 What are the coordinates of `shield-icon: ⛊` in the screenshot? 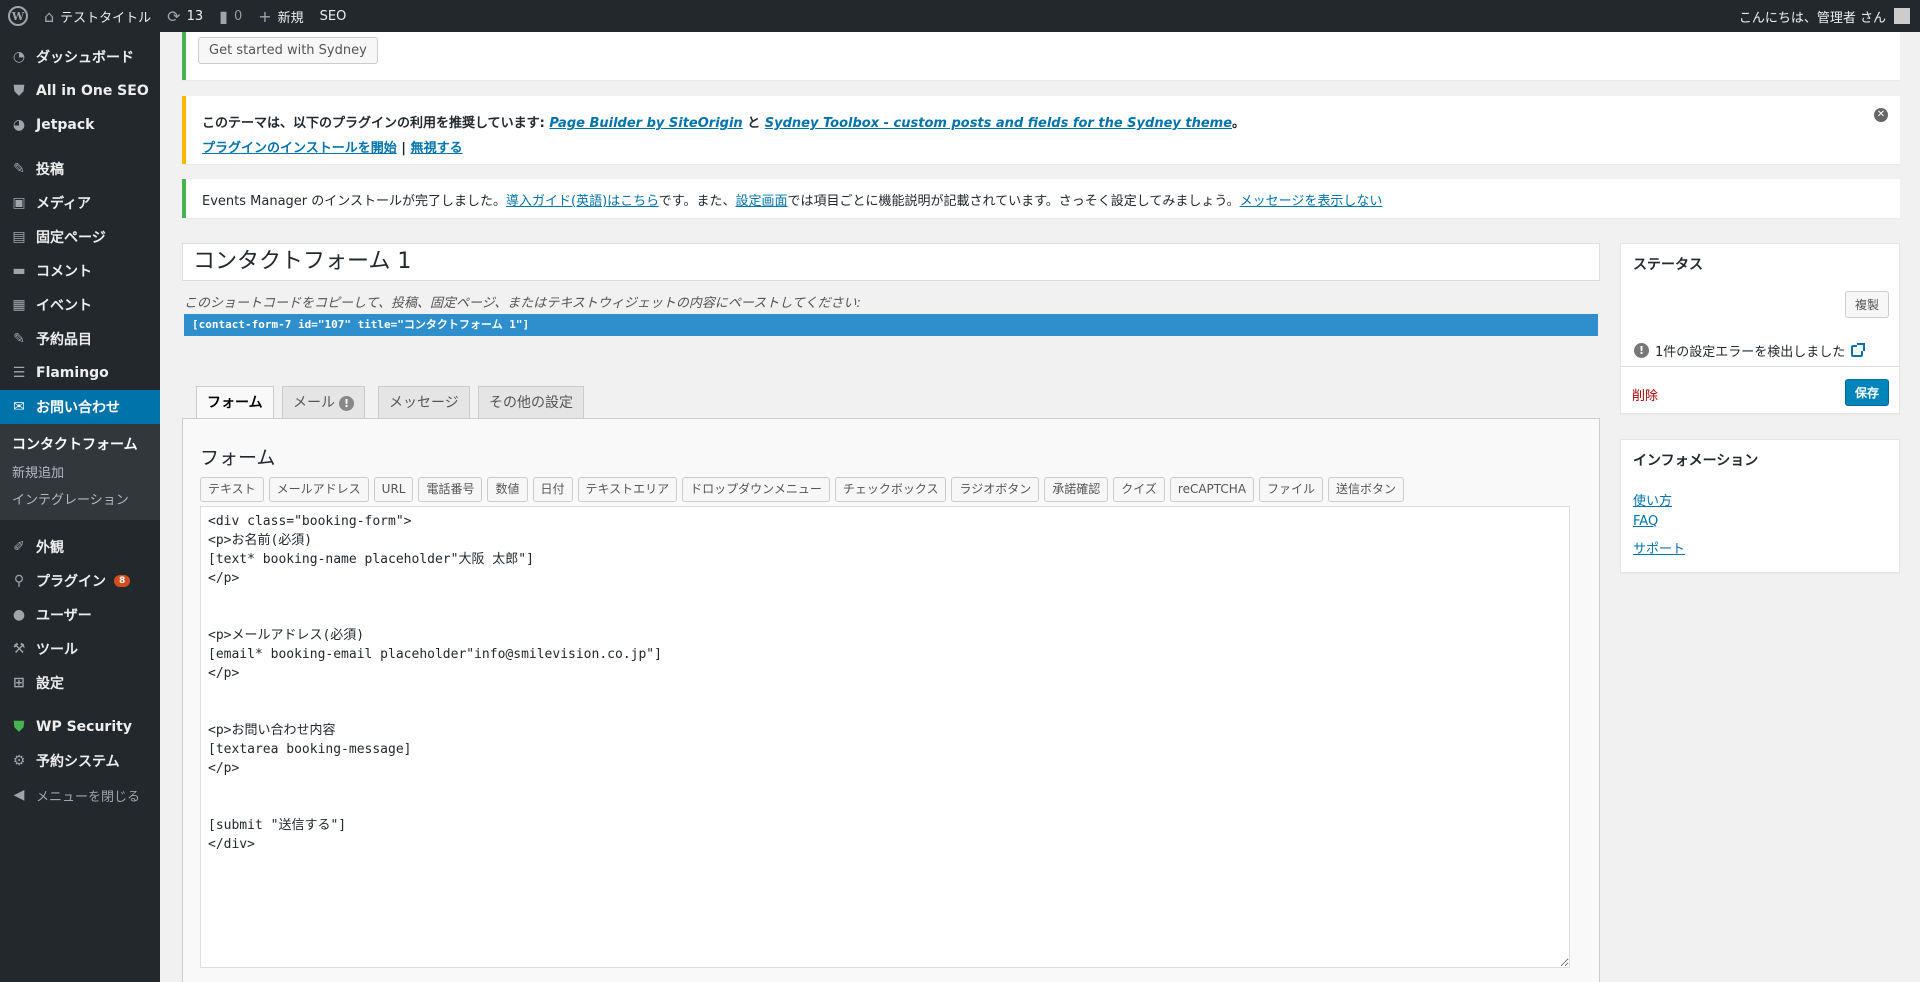 It's located at (19, 91).